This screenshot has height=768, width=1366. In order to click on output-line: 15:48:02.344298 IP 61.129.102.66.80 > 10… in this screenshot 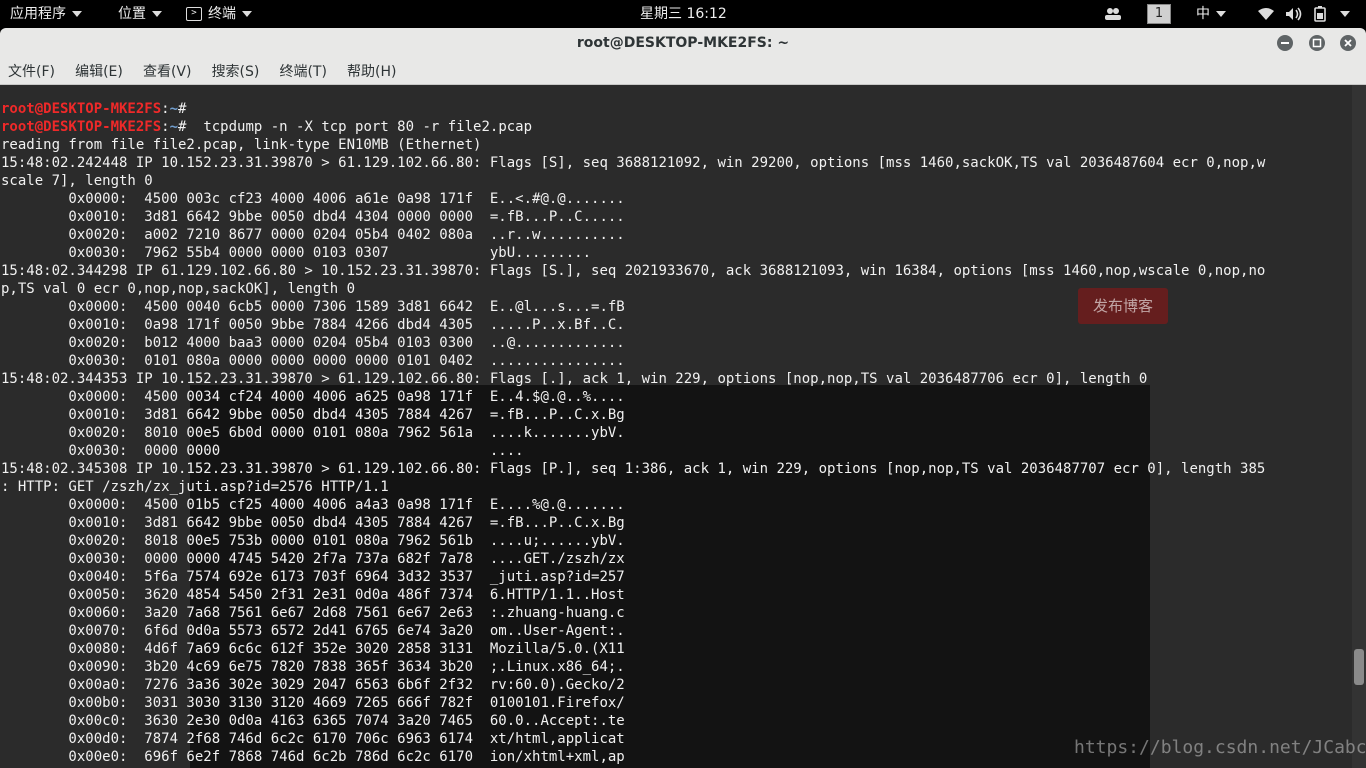, I will do `click(633, 271)`.